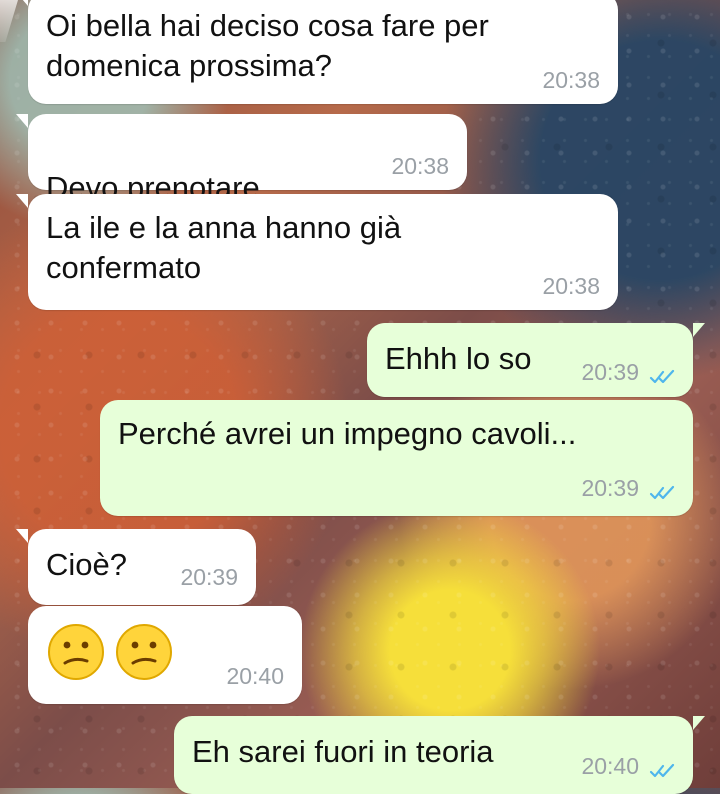 This screenshot has width=720, height=794. What do you see at coordinates (458, 358) in the screenshot?
I see `message-text: Ehhh lo so` at bounding box center [458, 358].